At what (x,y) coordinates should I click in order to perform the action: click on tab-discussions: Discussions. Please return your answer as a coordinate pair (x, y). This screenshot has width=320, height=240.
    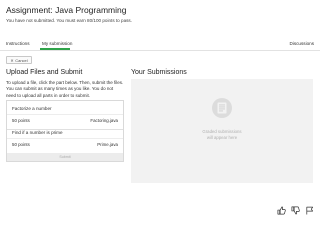
    Looking at the image, I should click on (301, 43).